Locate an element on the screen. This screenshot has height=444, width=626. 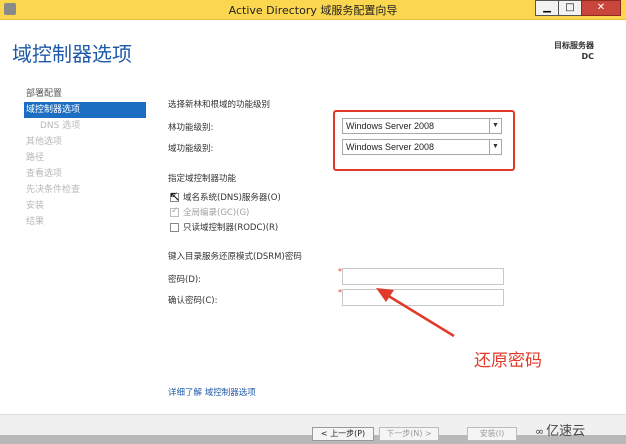
learn-more-link: 详细了解 域控制器选项 is located at coordinates (212, 392).